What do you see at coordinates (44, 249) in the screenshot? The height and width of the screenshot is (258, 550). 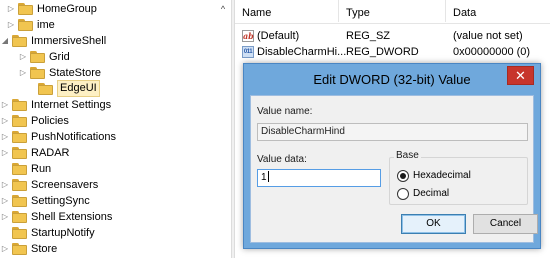 I see `tree-item-label: Store` at bounding box center [44, 249].